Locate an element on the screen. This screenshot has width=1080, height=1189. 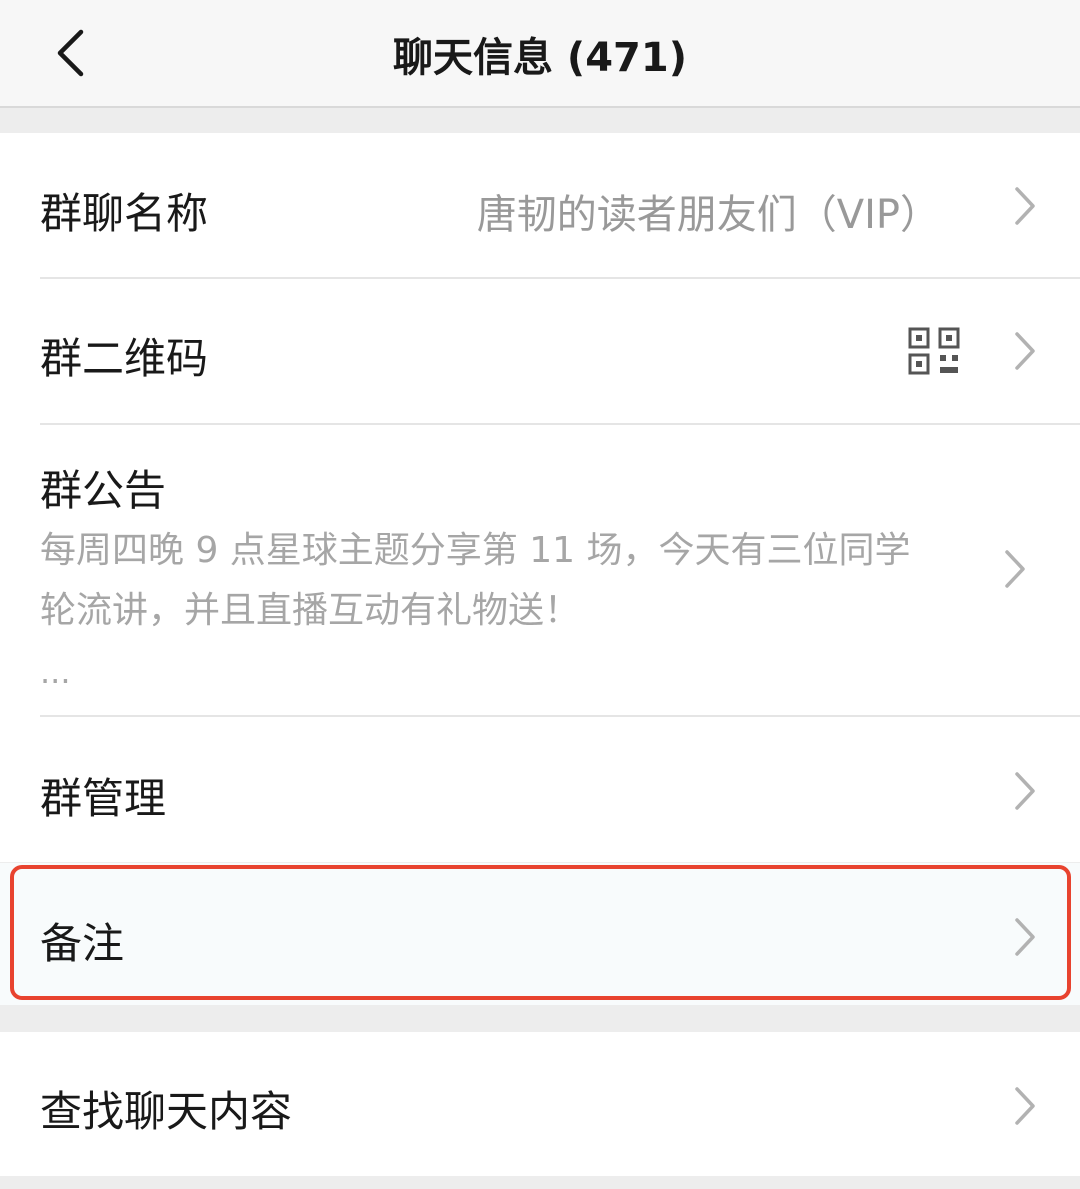
announcement-line-2: 轮流讲，并且直播互动有礼物送！ is located at coordinates (310, 610).